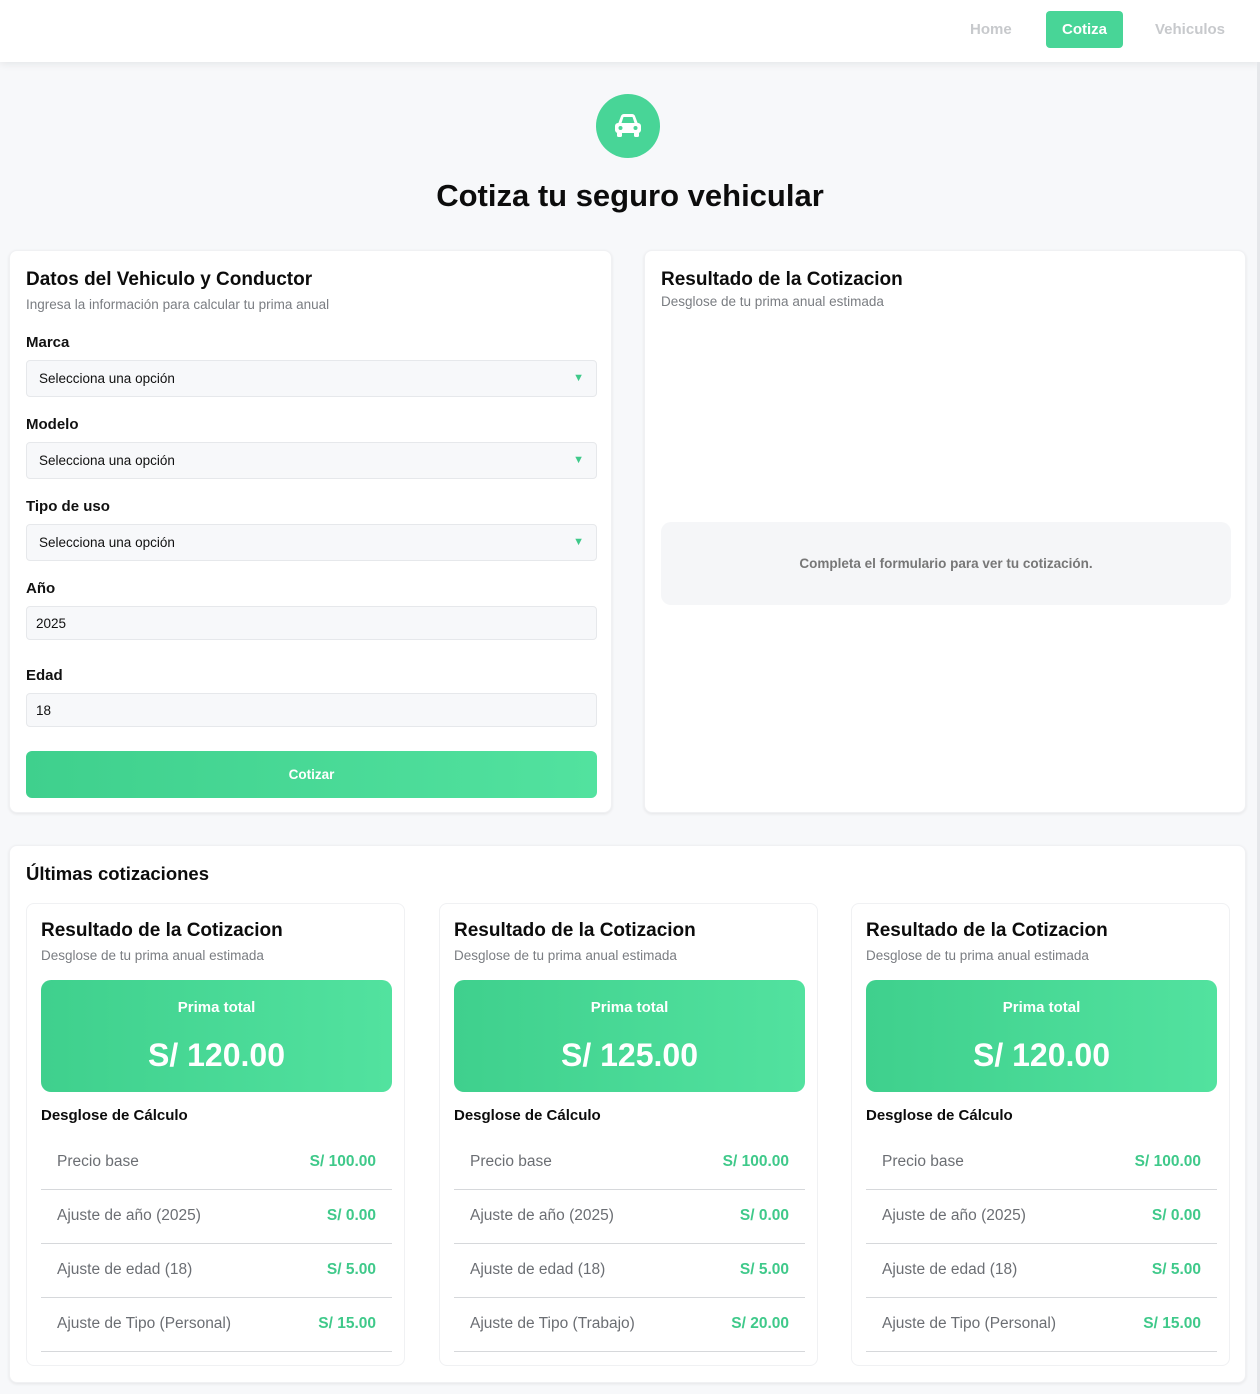  What do you see at coordinates (48, 342) in the screenshot?
I see `marca-label: Marca` at bounding box center [48, 342].